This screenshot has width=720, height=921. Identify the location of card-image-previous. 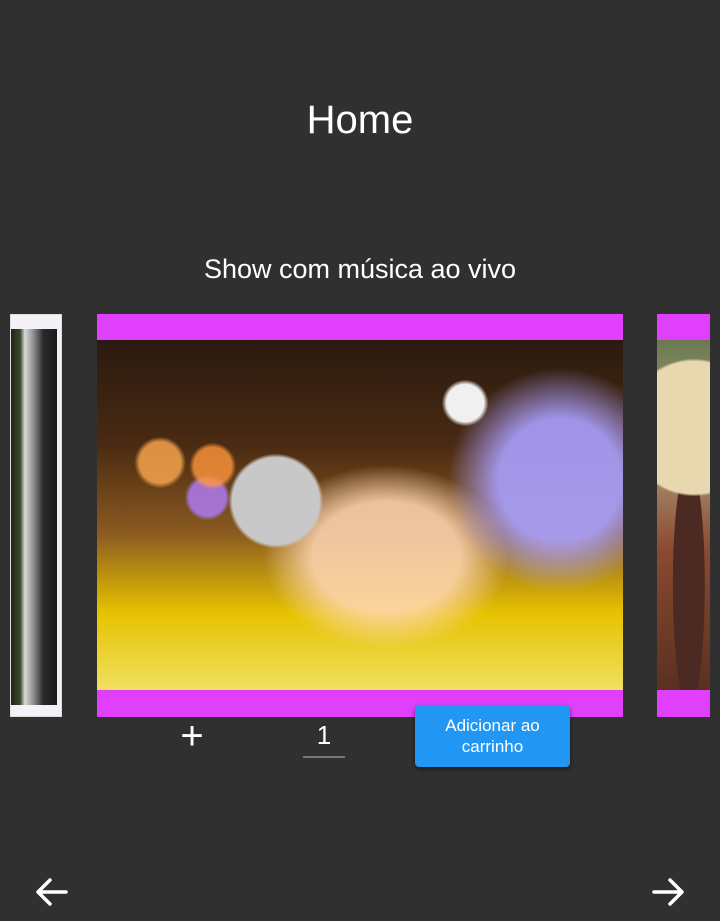
(34, 517).